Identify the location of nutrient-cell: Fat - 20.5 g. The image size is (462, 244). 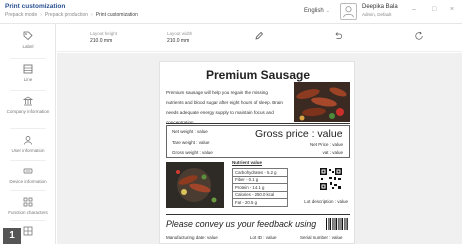
(260, 202).